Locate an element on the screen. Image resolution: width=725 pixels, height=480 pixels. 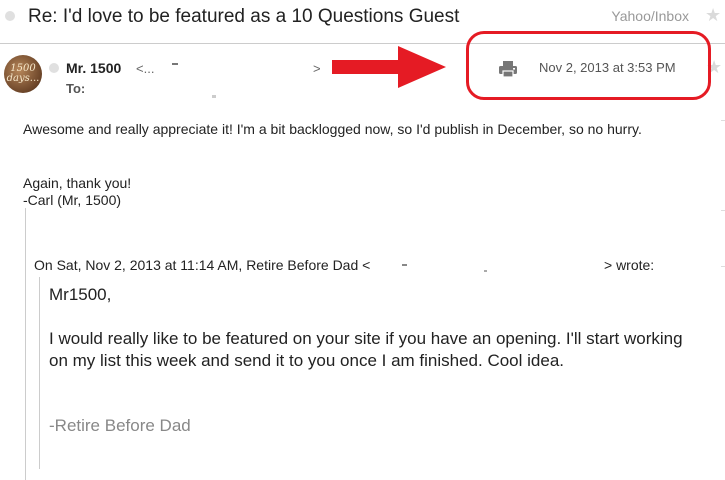
to-label: To: is located at coordinates (76, 88).